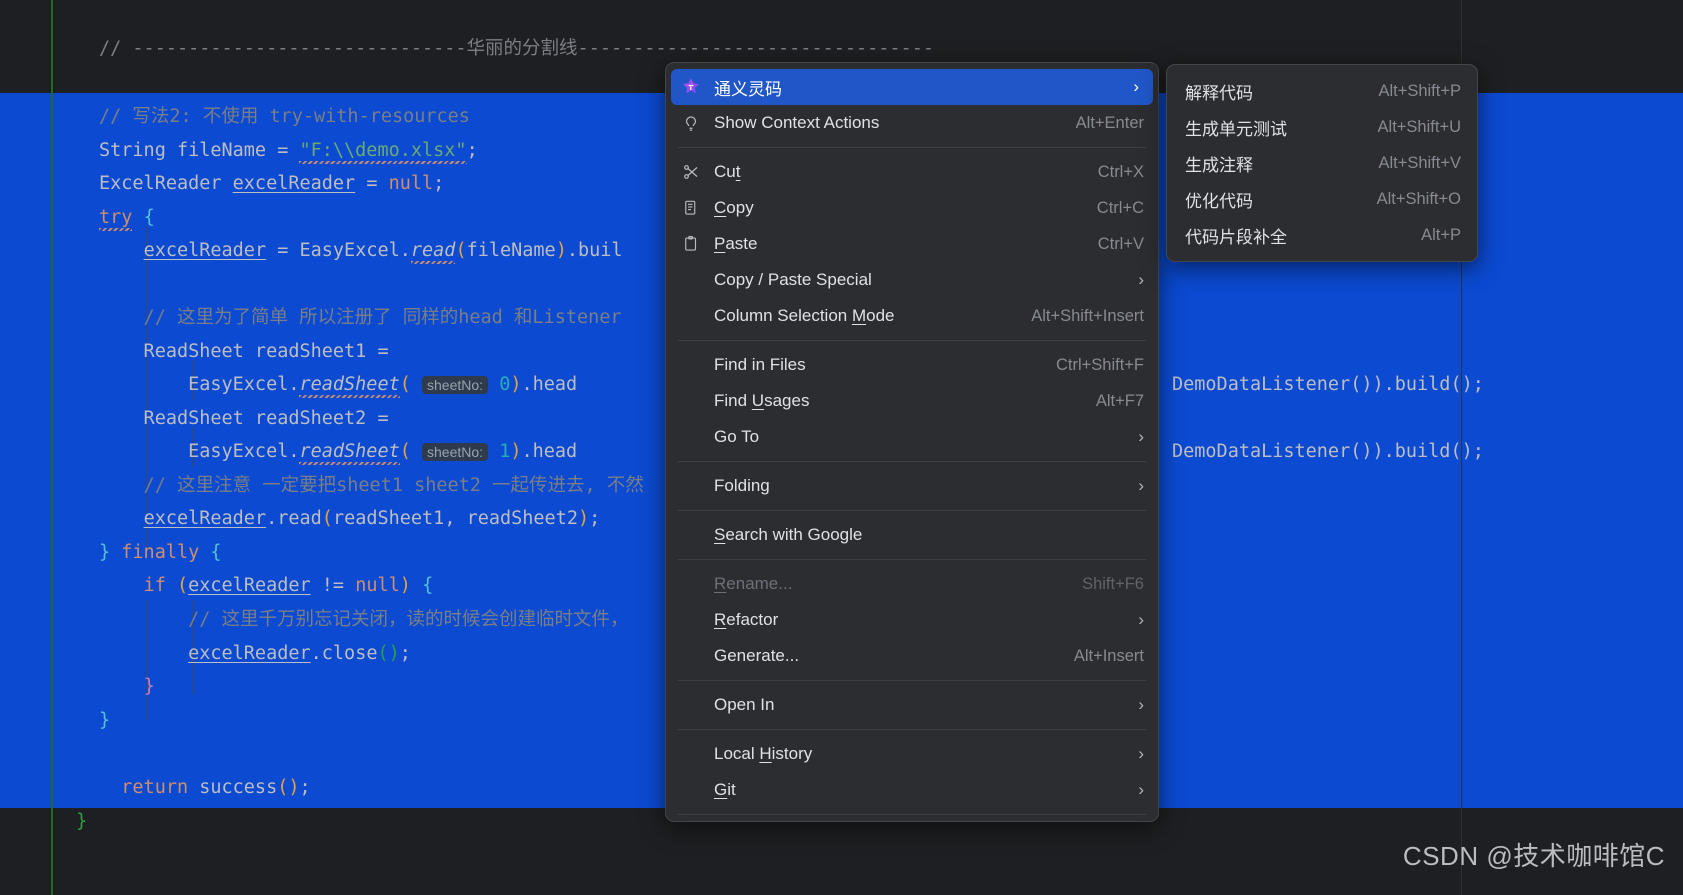  What do you see at coordinates (912, 123) in the screenshot?
I see `menu-item-show-context-actions: Show Context Actions Alt+Enter` at bounding box center [912, 123].